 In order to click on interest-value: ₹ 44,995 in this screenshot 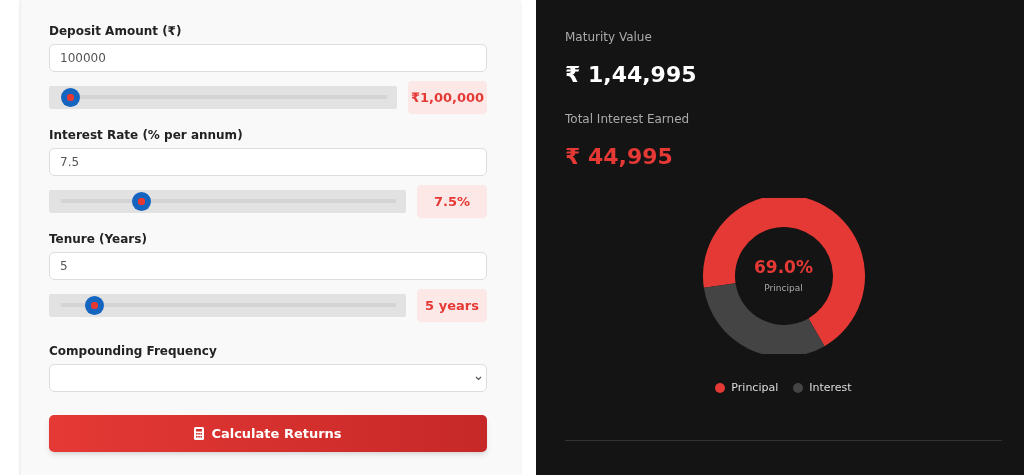, I will do `click(619, 157)`.